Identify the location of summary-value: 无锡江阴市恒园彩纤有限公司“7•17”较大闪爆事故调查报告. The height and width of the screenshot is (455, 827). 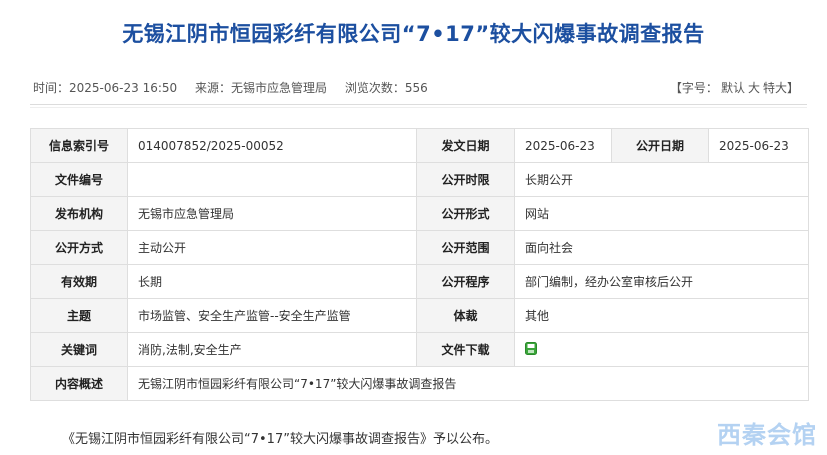
(468, 383).